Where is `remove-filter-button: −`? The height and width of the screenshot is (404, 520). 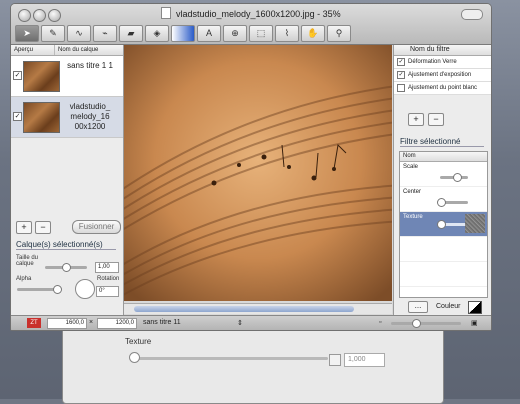
remove-filter-button: − is located at coordinates (436, 119).